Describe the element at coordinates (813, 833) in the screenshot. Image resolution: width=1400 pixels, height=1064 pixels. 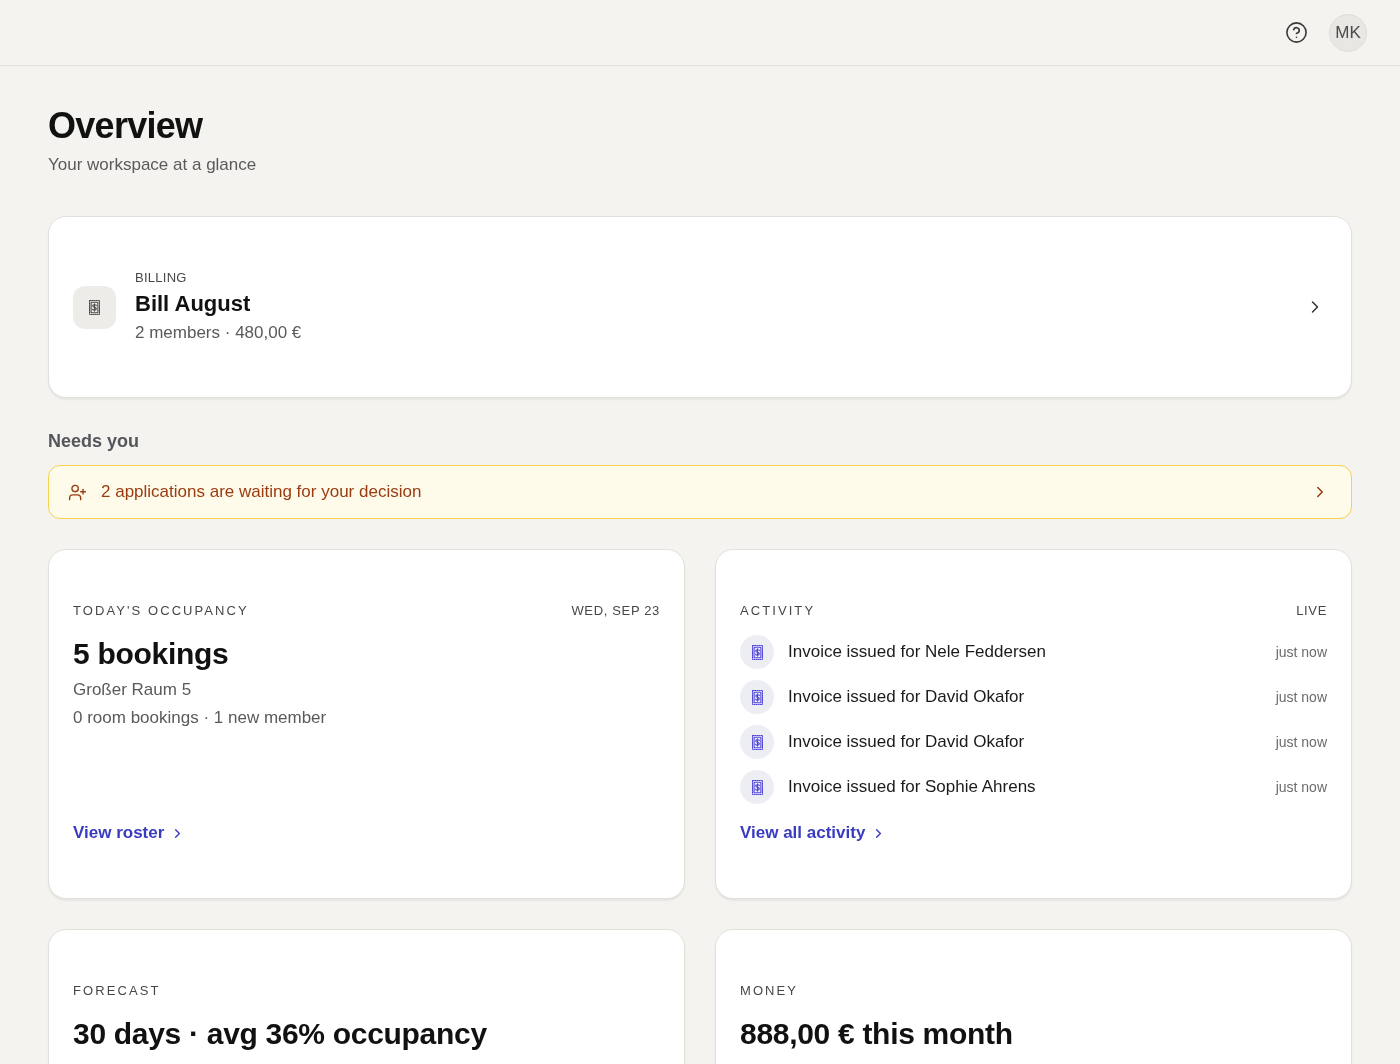
I see `view-link: View all activity` at that location.